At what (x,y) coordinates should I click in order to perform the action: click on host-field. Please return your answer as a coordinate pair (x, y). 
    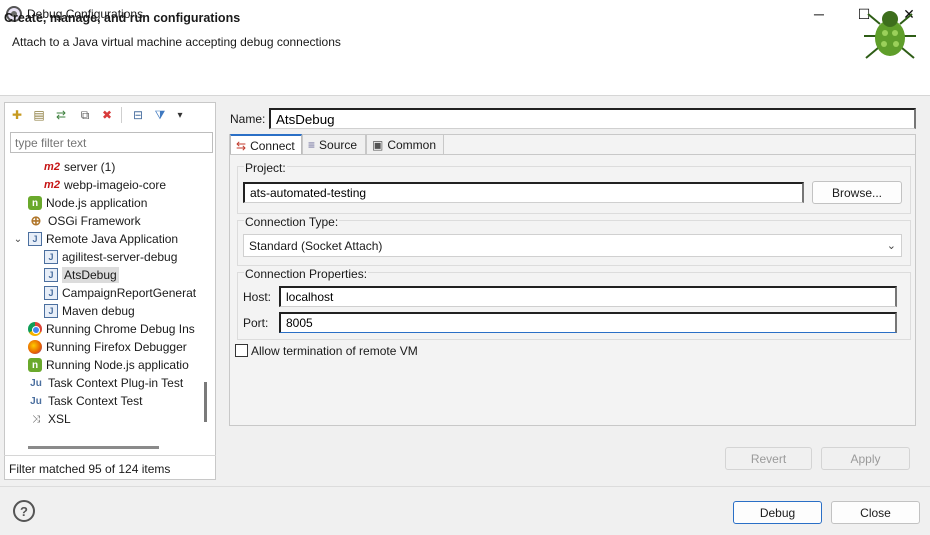
    Looking at the image, I should click on (588, 296).